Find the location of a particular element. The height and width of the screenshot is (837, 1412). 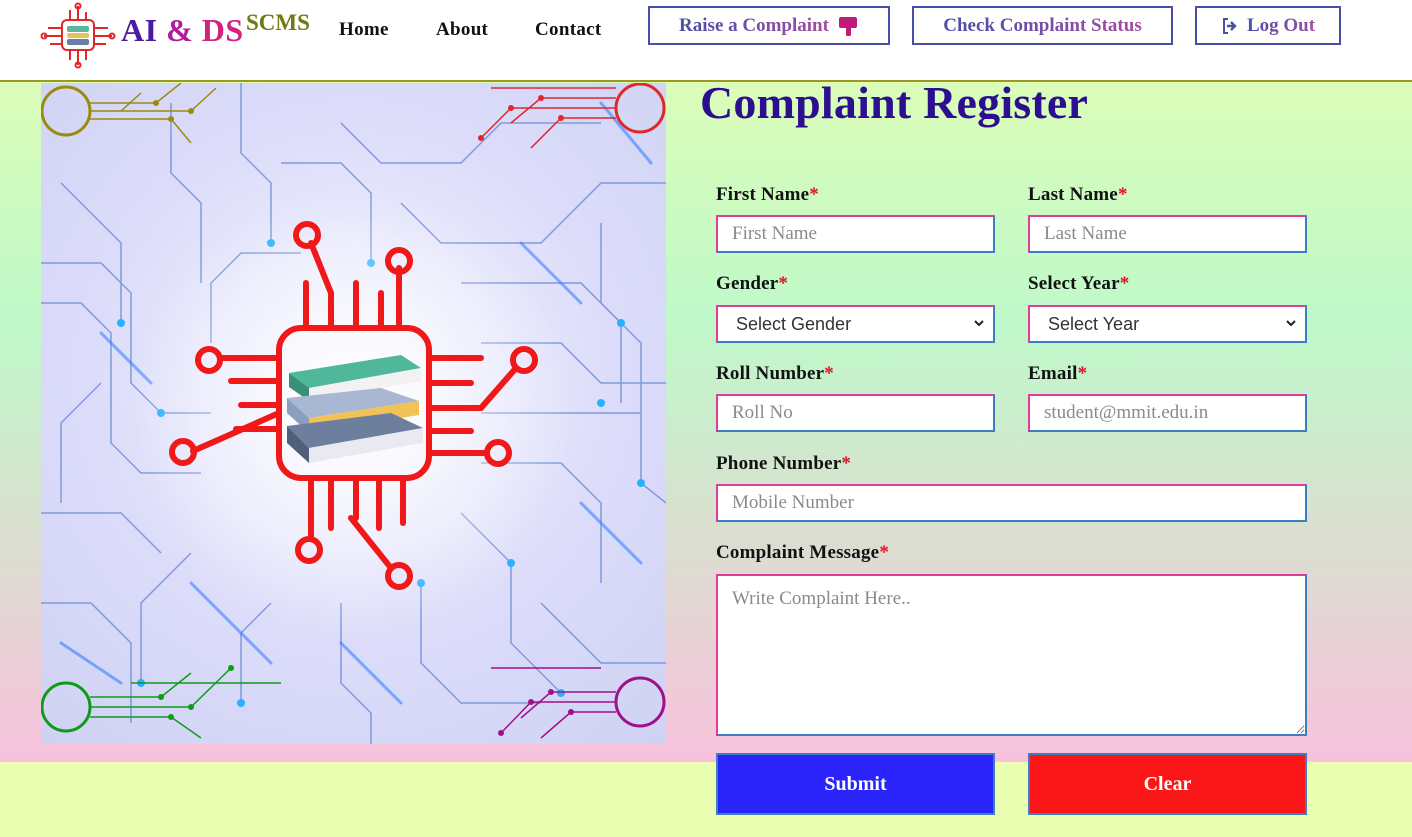

first-name-input is located at coordinates (855, 234).